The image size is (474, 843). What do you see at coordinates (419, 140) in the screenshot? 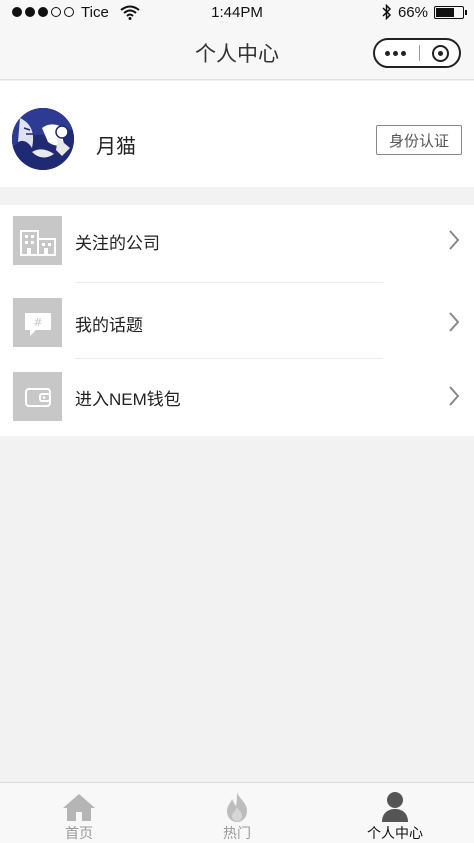
I see `verify-identity-button: 身份认证` at bounding box center [419, 140].